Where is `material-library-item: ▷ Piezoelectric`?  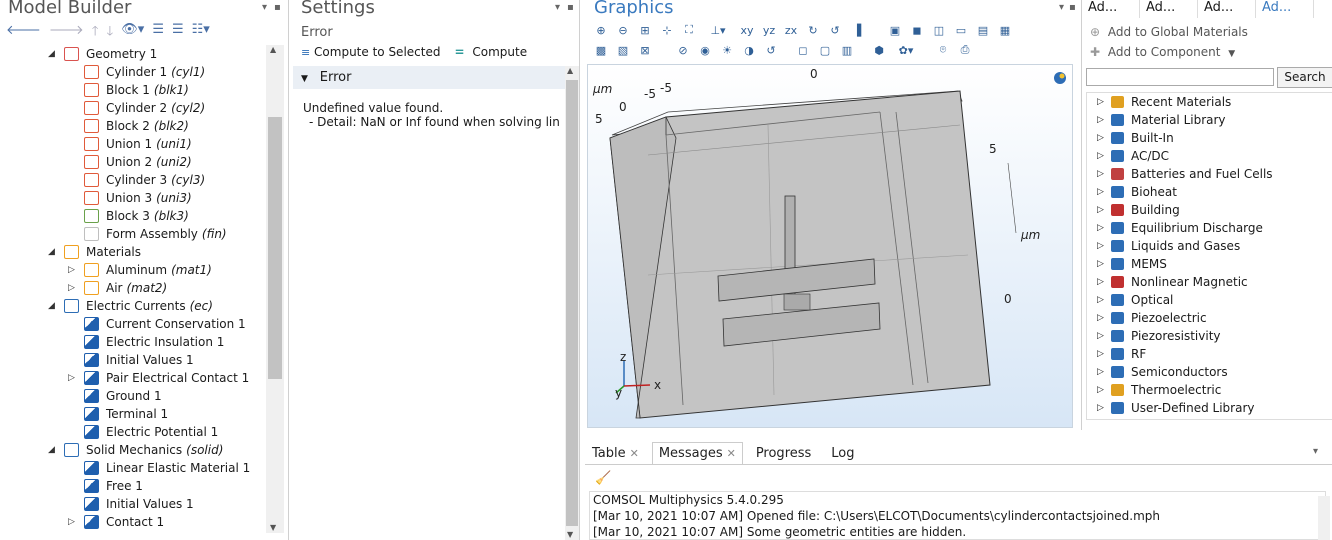
material-library-item: ▷ Piezoelectric is located at coordinates (1211, 318).